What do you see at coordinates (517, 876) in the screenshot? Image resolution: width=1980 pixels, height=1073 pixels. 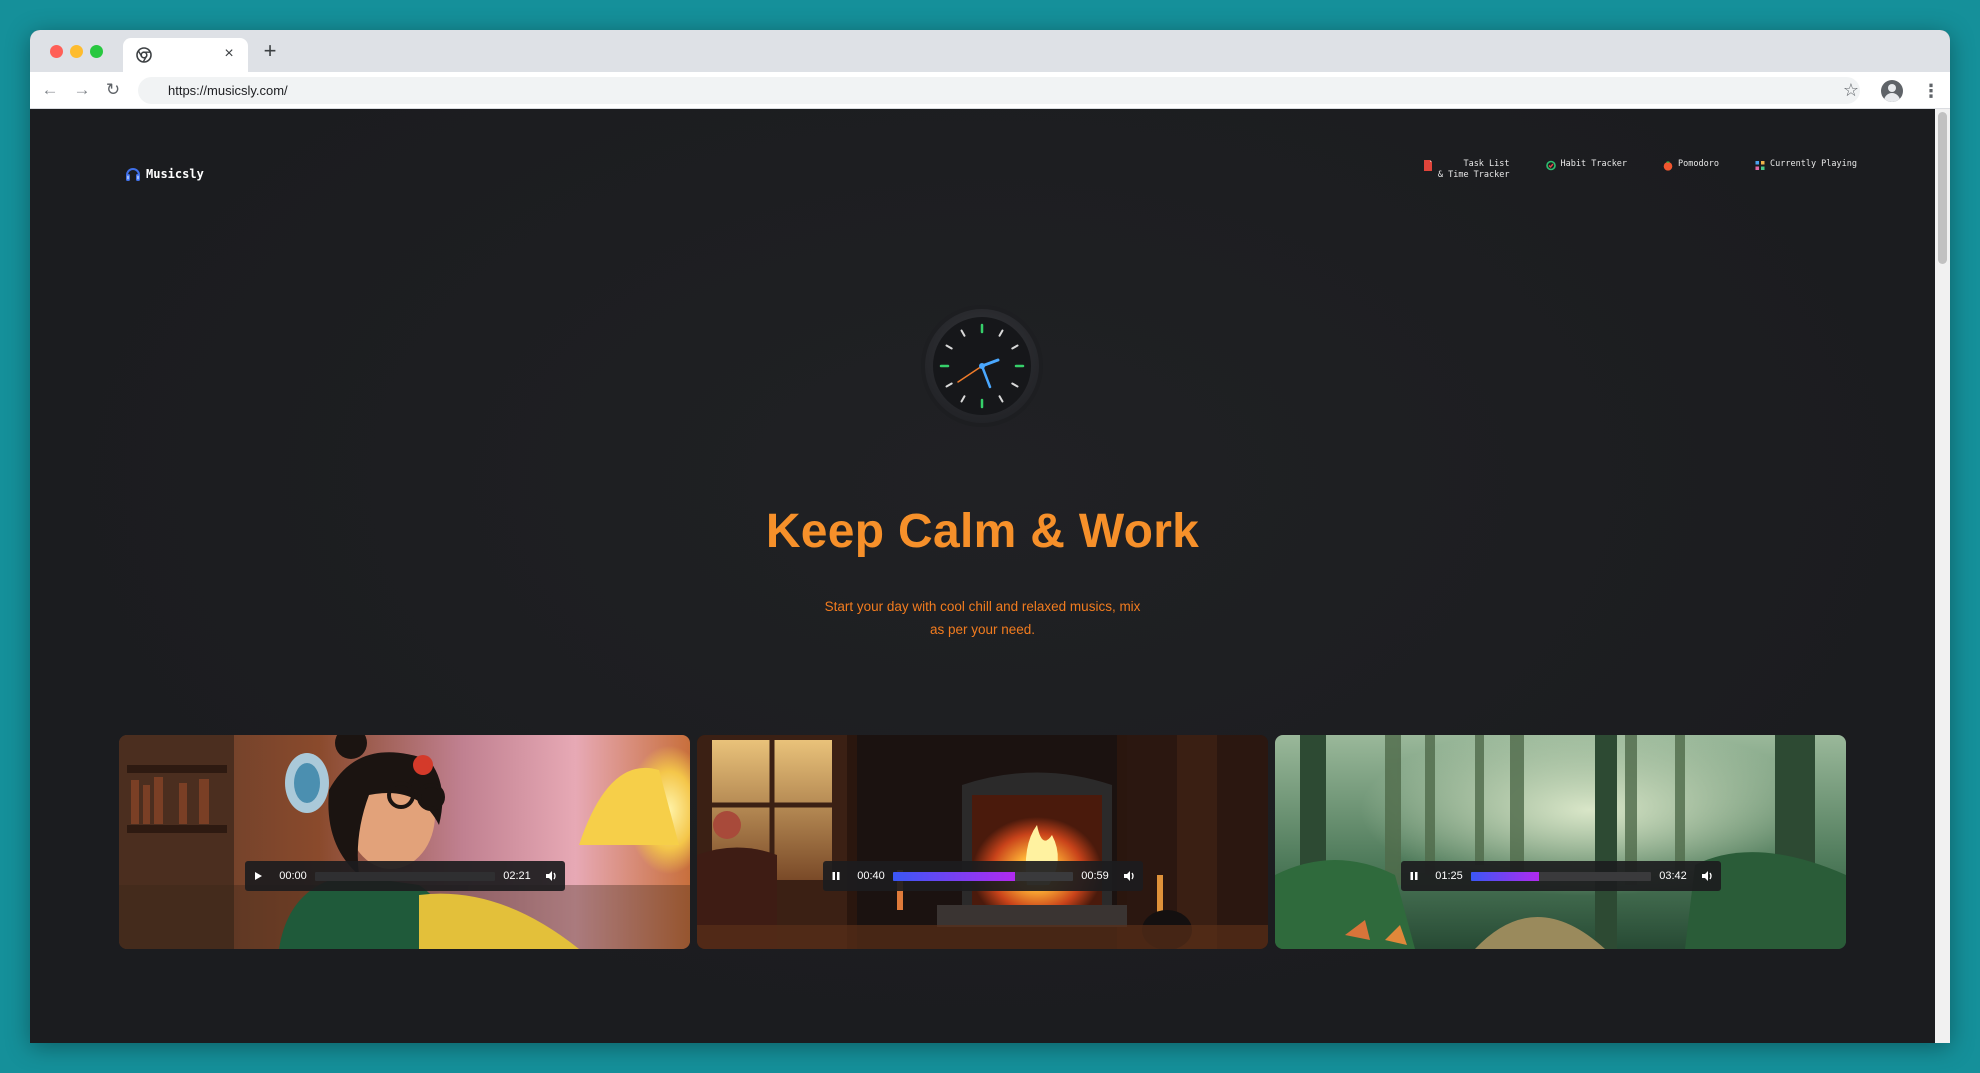 I see `duration-time: 02:21` at bounding box center [517, 876].